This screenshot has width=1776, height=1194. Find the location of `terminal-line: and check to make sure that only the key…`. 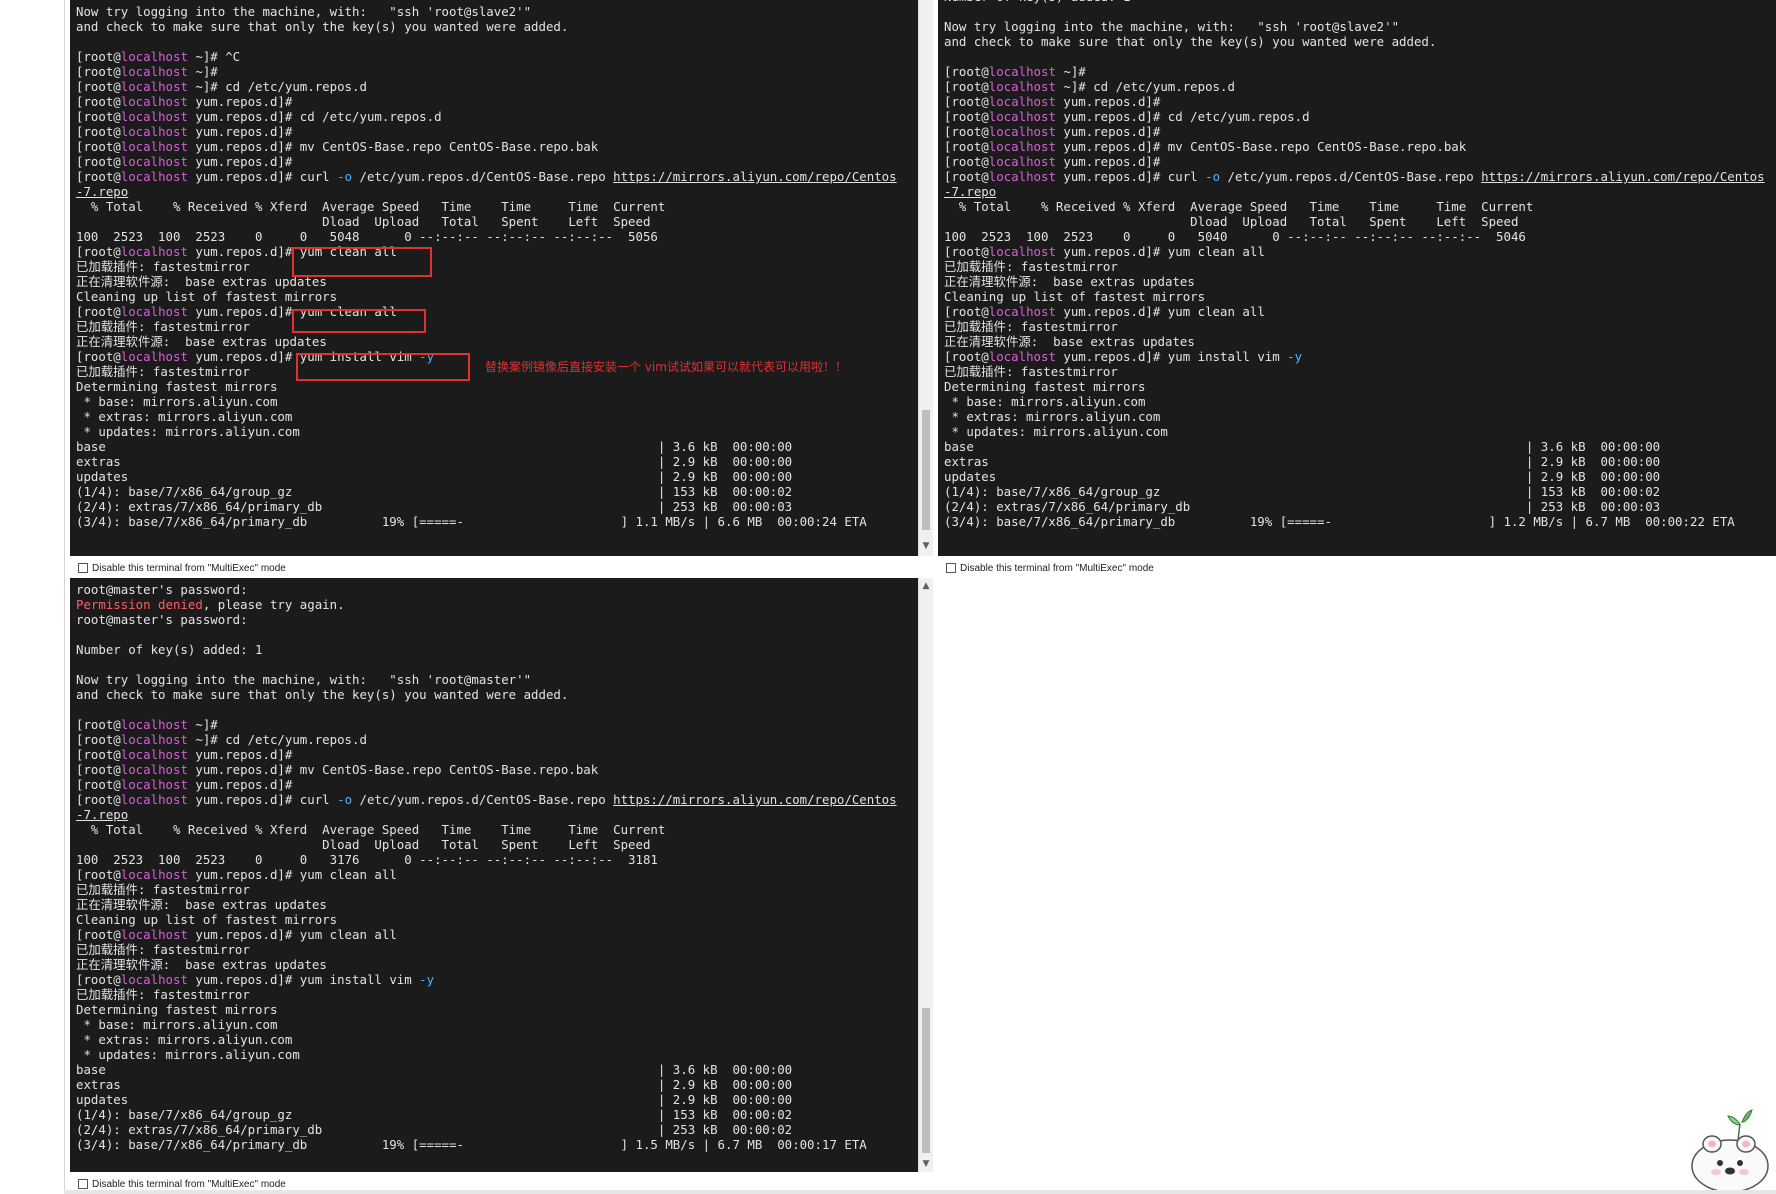

terminal-line: and check to make sure that only the key… is located at coordinates (322, 694).